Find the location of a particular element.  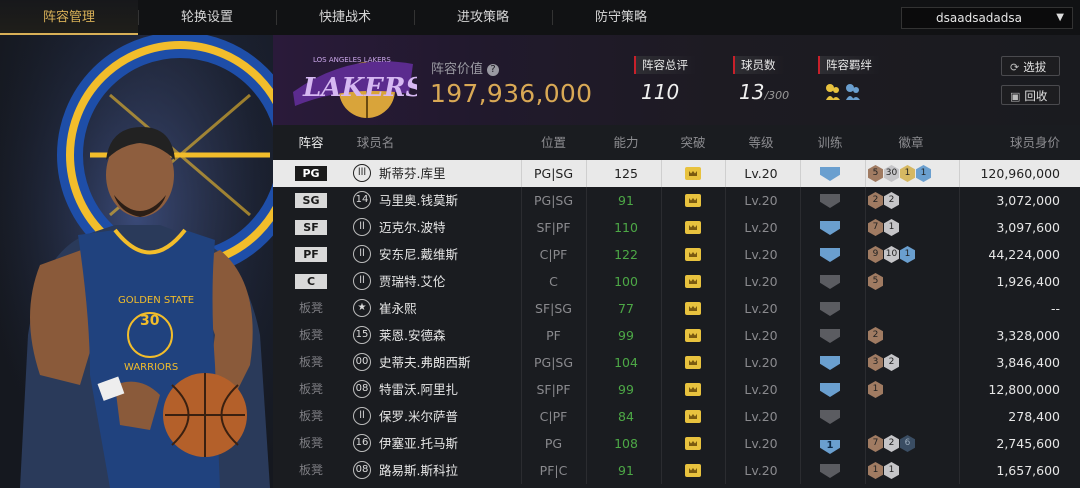

table-row: 板凳 ★ 崔永熙 SF|SG 77 Lv.20 -- is located at coordinates (676, 308).